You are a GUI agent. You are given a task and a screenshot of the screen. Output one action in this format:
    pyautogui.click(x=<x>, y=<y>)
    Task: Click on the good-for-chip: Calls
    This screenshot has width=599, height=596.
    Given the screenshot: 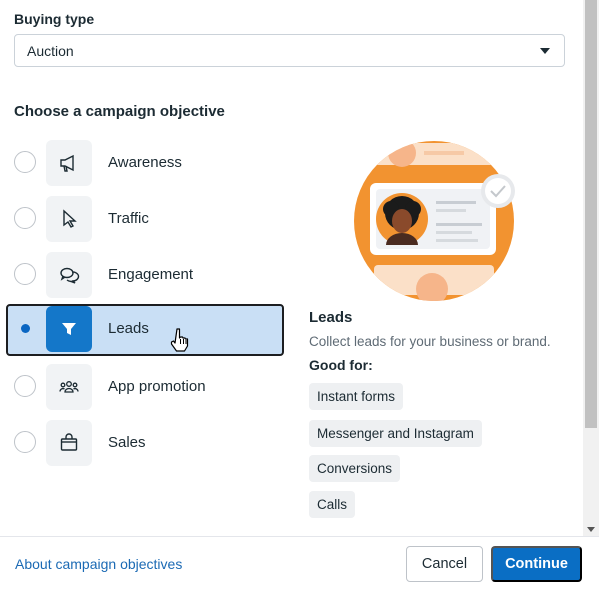 What is the action you would take?
    pyautogui.click(x=332, y=504)
    